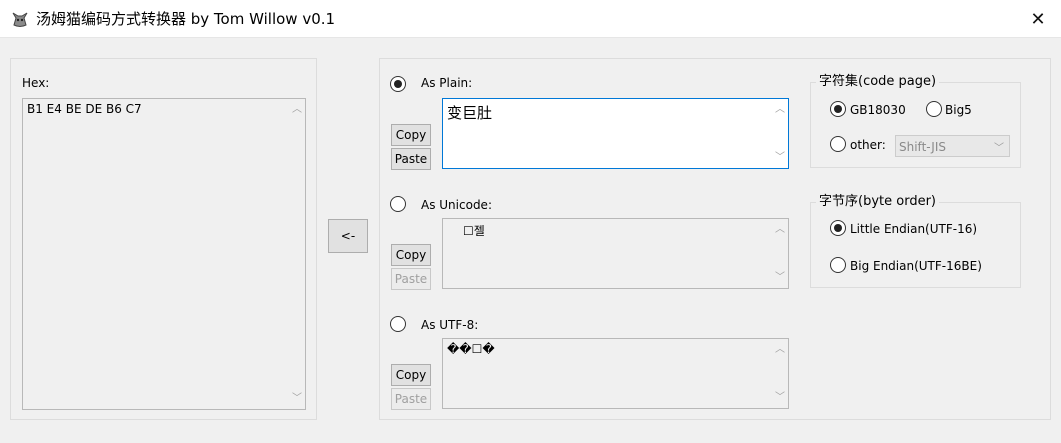 The width and height of the screenshot is (1061, 443). I want to click on plain-textarea: 变巨肚 ︿ ﹀, so click(615, 133).